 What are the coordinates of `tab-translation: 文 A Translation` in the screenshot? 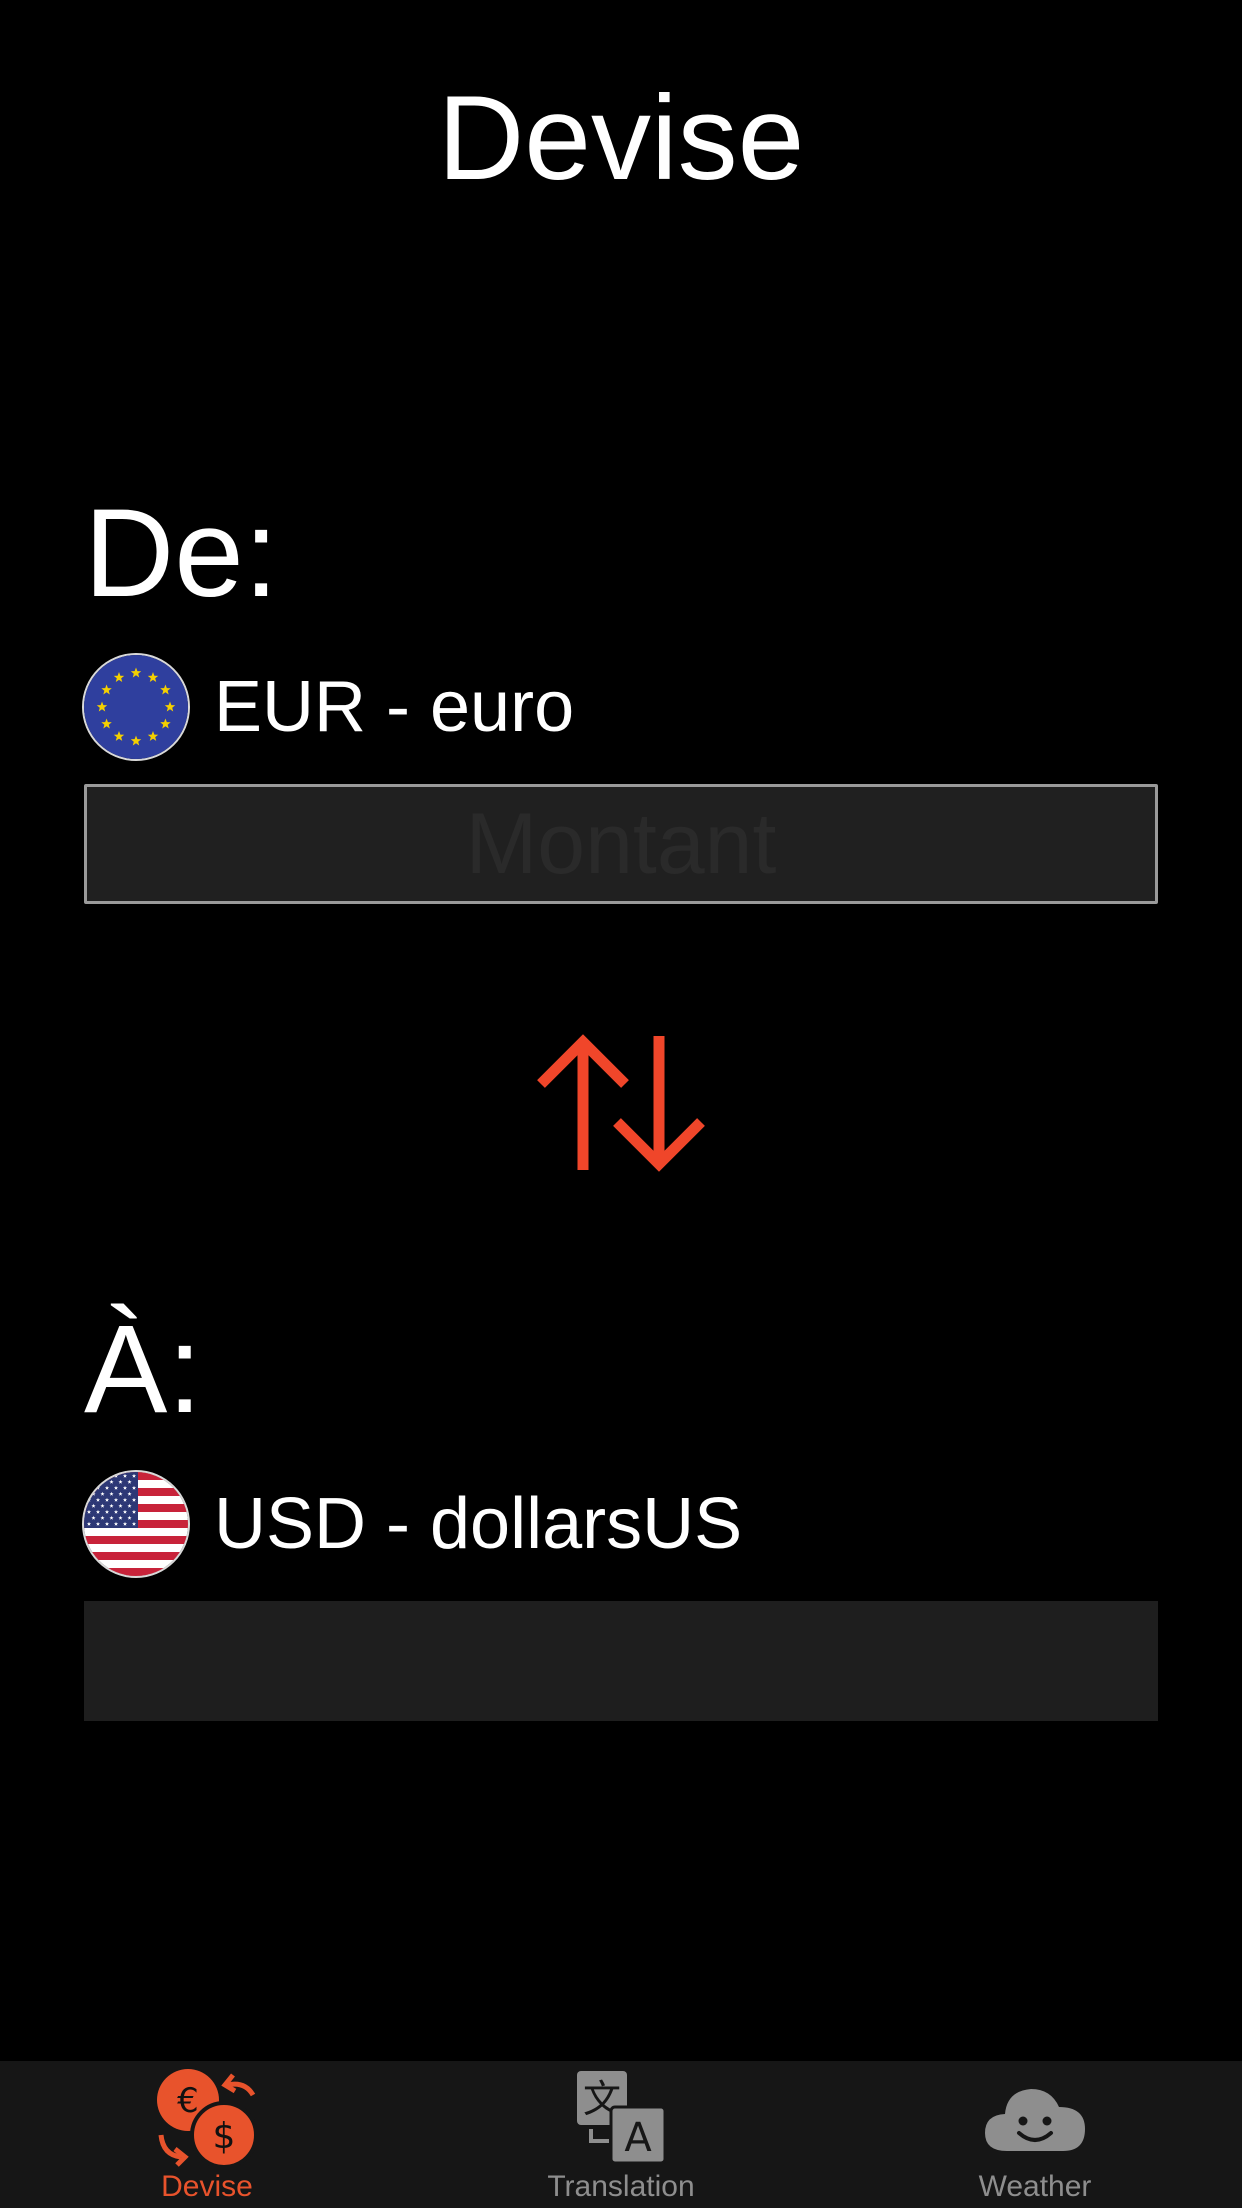 It's located at (621, 2134).